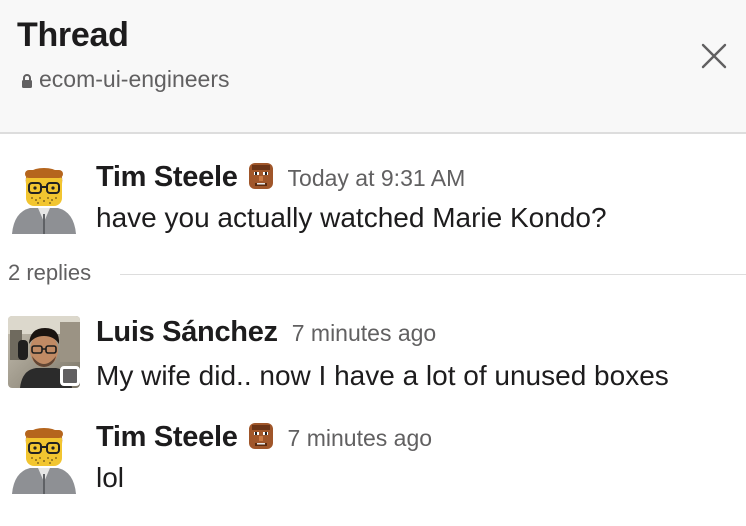 This screenshot has width=746, height=526. I want to click on message-timestamp: Today at 9:31 AM, so click(377, 178).